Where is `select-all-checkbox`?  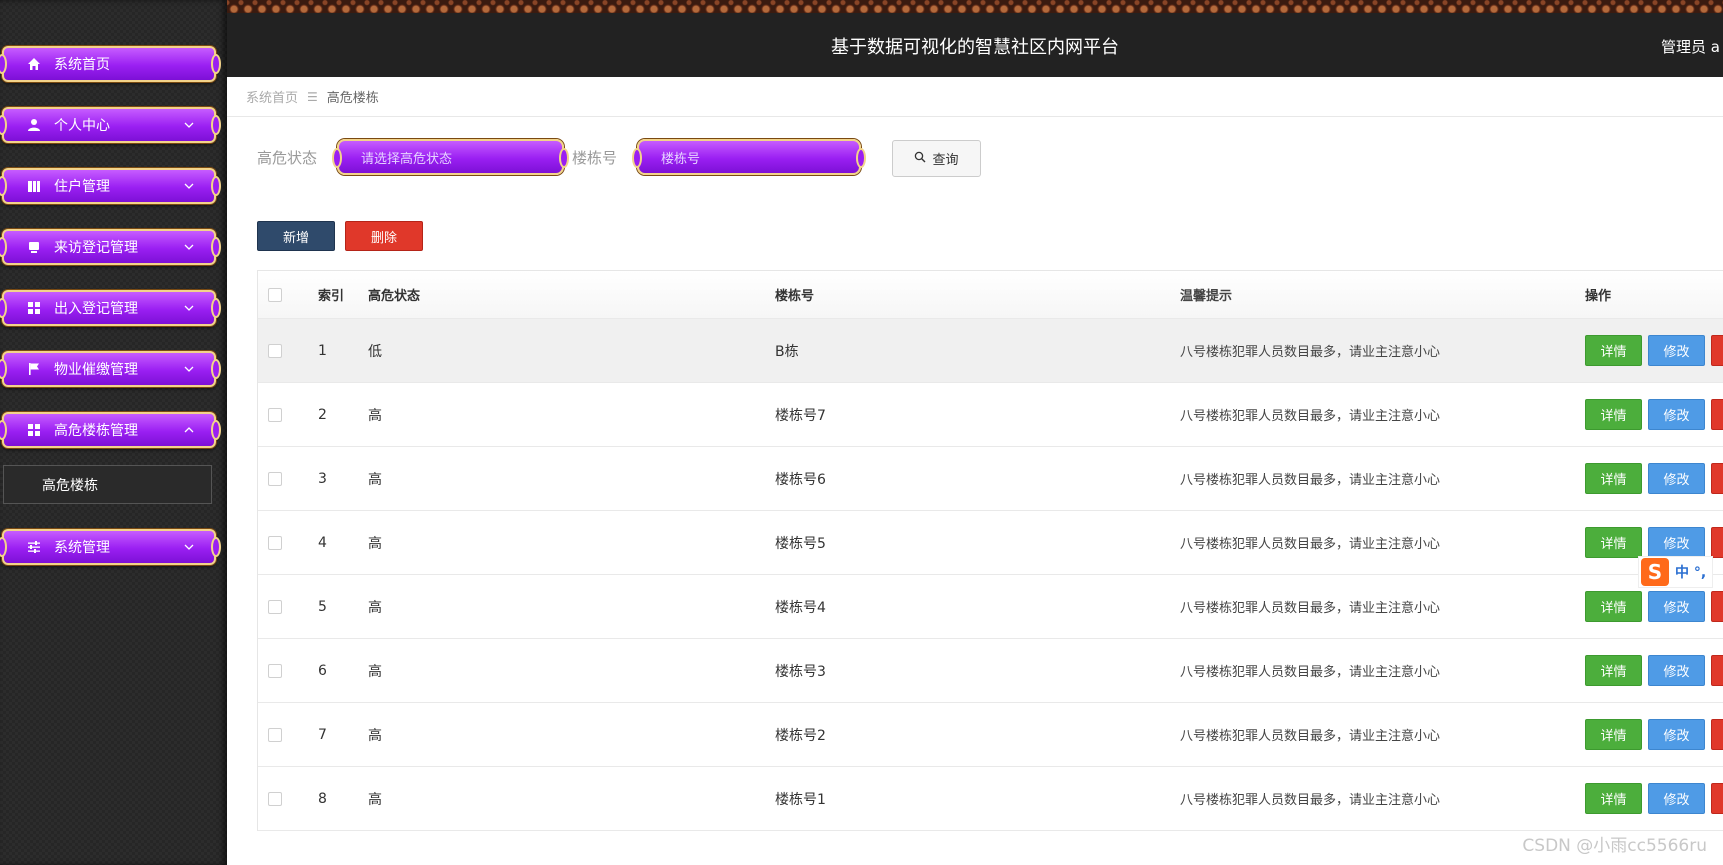
select-all-checkbox is located at coordinates (275, 294).